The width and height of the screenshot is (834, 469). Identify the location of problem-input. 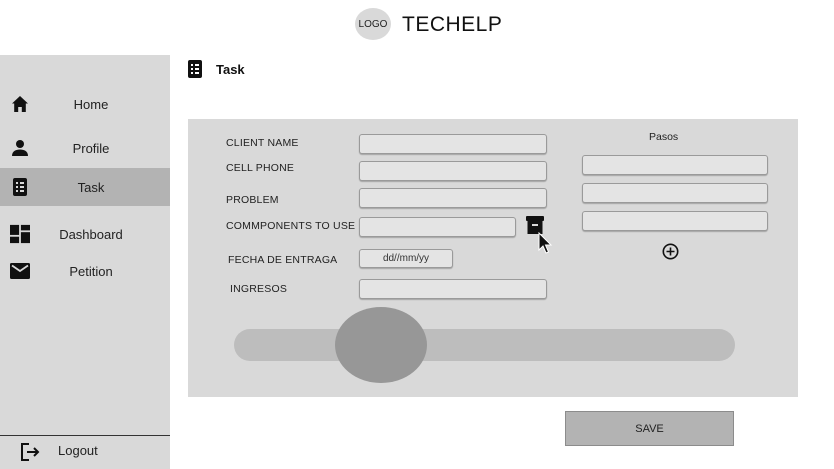
(453, 198).